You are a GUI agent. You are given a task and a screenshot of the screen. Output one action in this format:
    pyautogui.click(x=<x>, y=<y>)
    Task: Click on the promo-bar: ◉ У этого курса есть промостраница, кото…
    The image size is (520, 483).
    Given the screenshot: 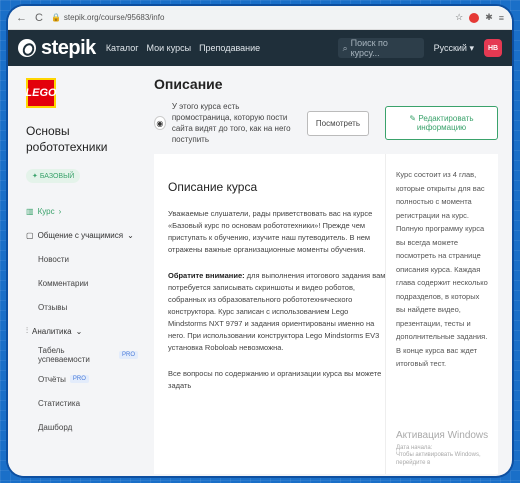 What is the action you would take?
    pyautogui.click(x=326, y=123)
    